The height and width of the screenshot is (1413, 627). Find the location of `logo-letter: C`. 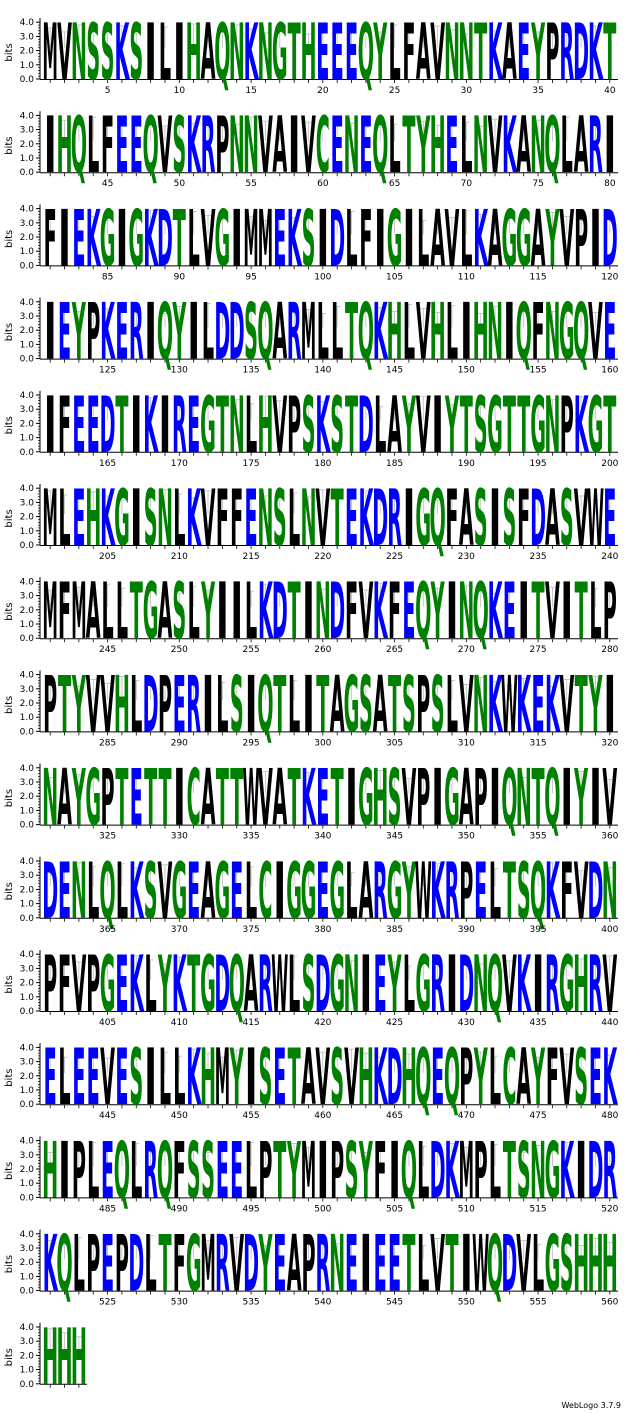

logo-letter: C is located at coordinates (509, 1078).